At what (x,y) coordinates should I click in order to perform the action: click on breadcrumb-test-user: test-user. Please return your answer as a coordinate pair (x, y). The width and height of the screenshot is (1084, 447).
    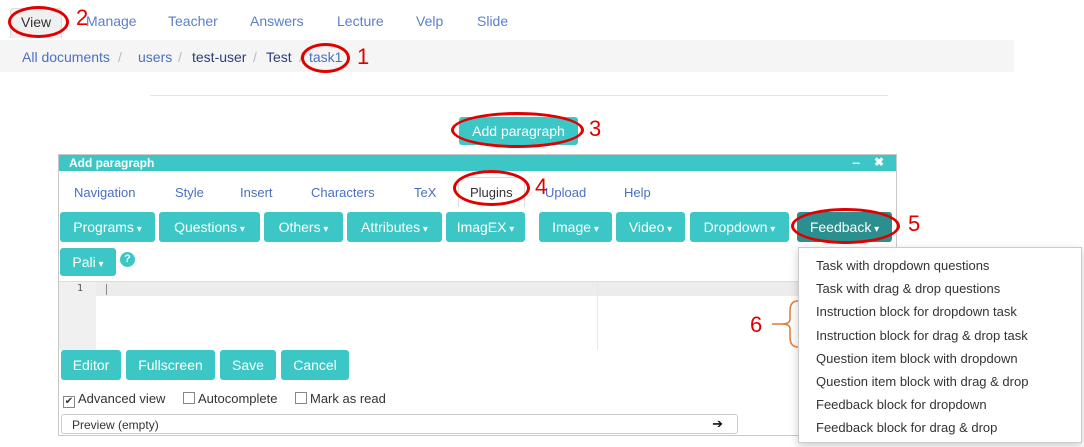
    Looking at the image, I should click on (219, 57).